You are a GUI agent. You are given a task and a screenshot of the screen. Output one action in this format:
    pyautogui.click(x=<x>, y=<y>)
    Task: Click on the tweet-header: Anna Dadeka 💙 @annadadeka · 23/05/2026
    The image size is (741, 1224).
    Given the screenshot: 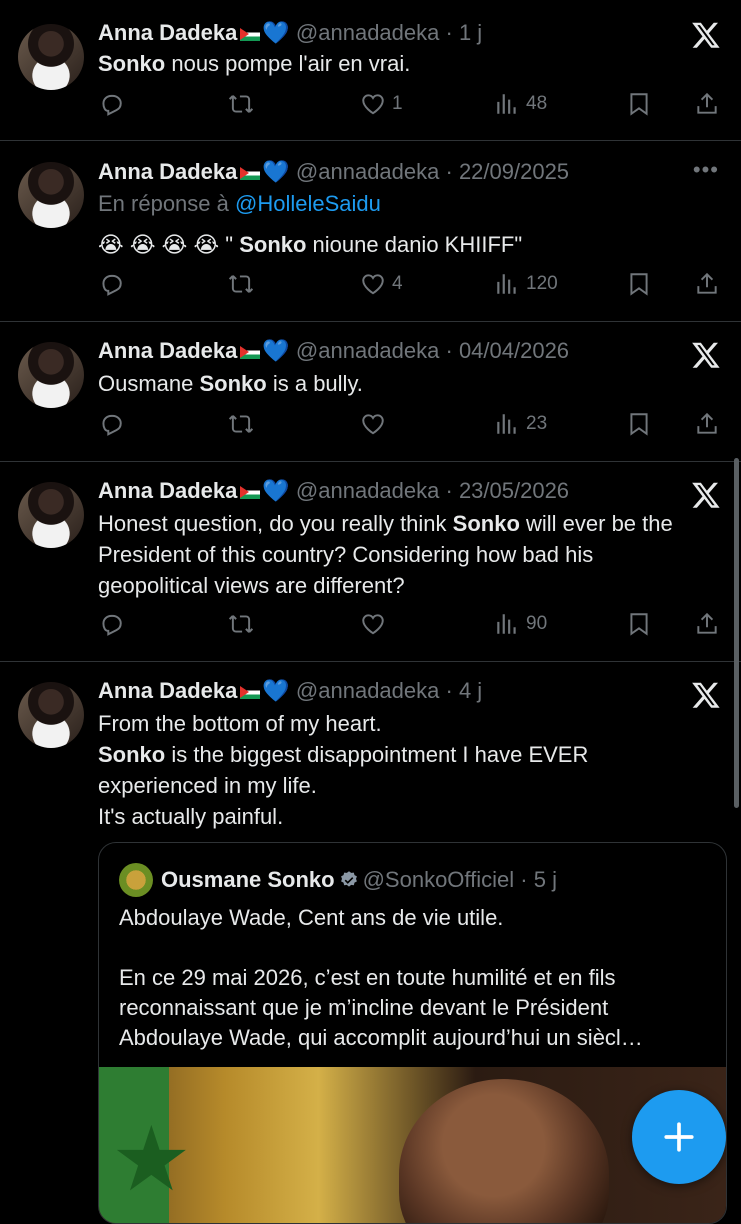 What is the action you would take?
    pyautogui.click(x=334, y=490)
    